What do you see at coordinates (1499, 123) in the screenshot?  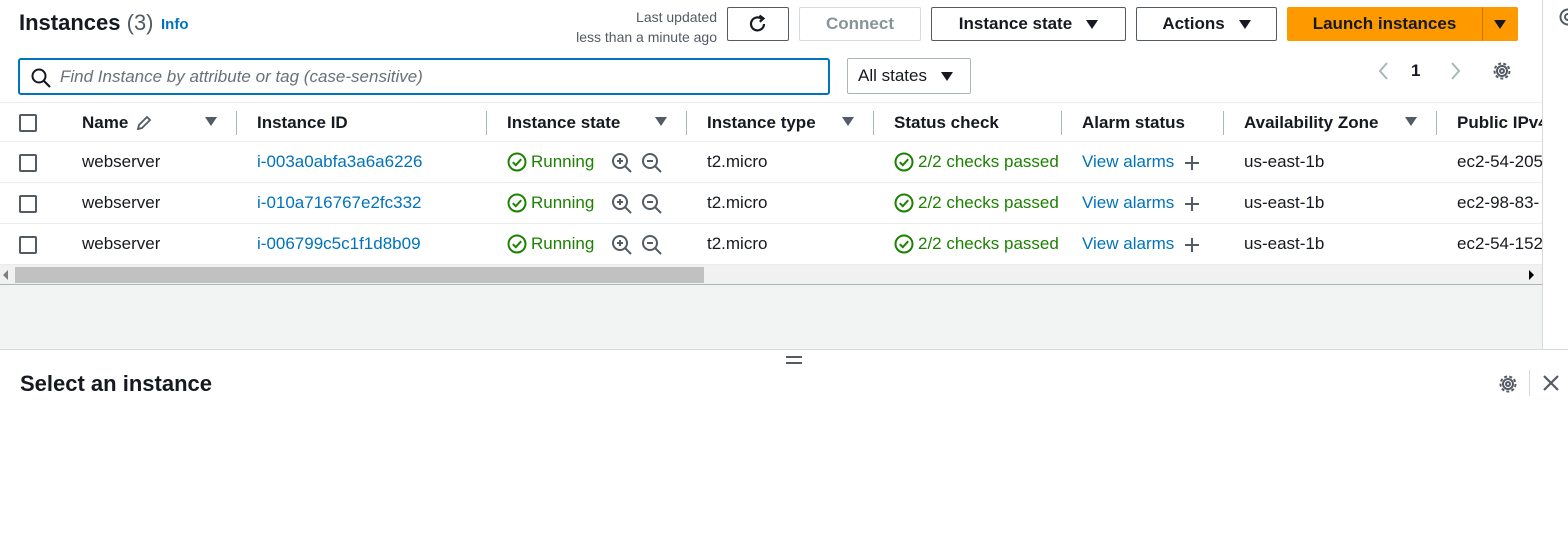 I see `column-header-public-ipv4: Public IPv4` at bounding box center [1499, 123].